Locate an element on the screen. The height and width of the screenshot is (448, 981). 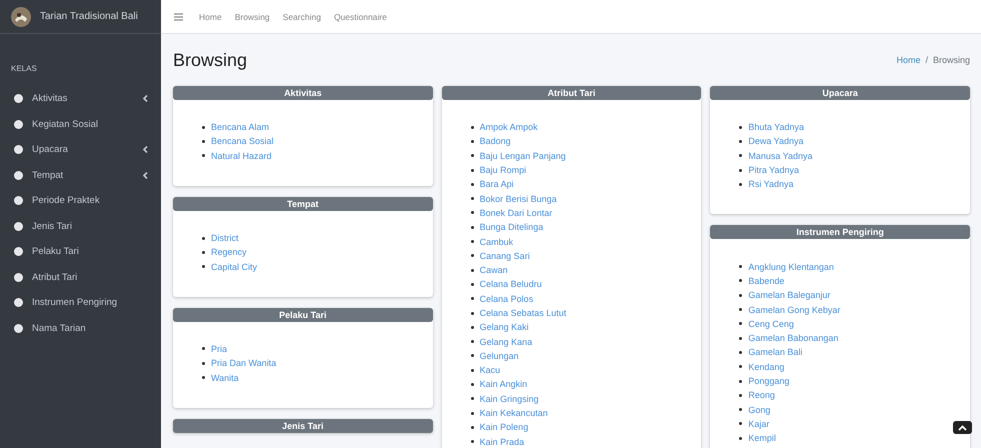
category-link: Cambuk is located at coordinates (497, 241).